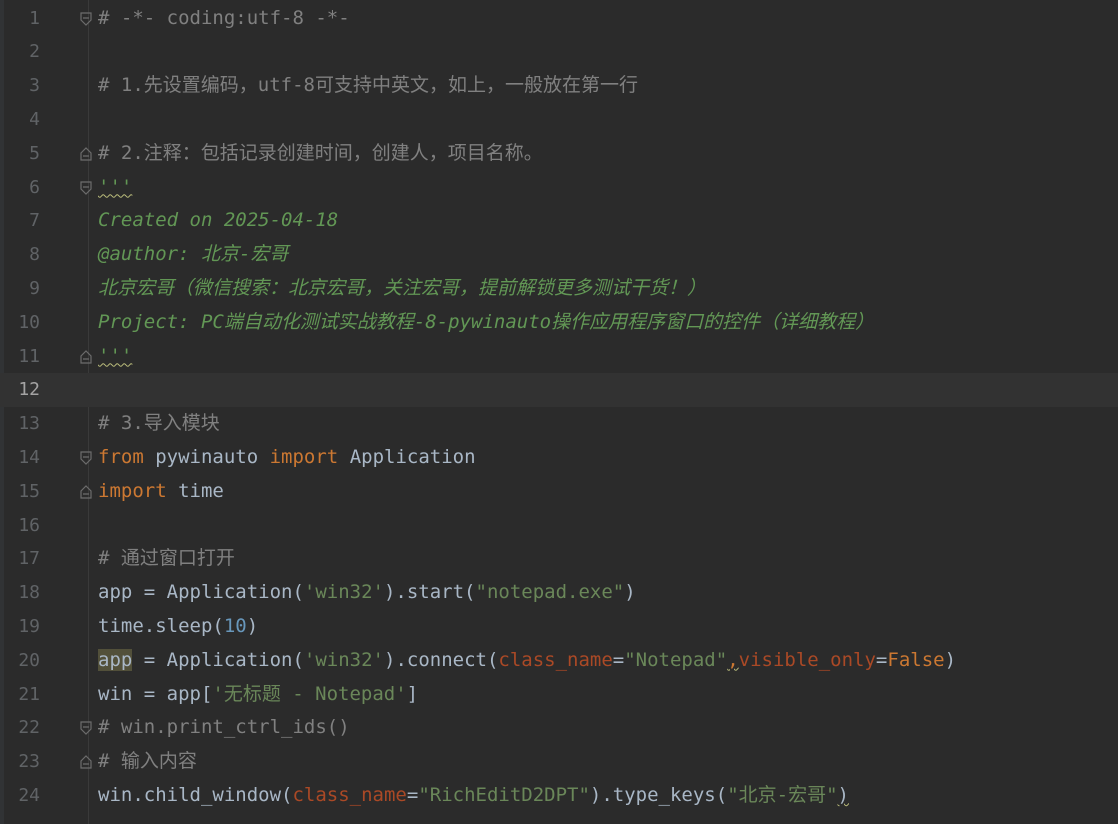 Image resolution: width=1118 pixels, height=824 pixels. I want to click on code-line-19: 19 time.sleep(10), so click(559, 627).